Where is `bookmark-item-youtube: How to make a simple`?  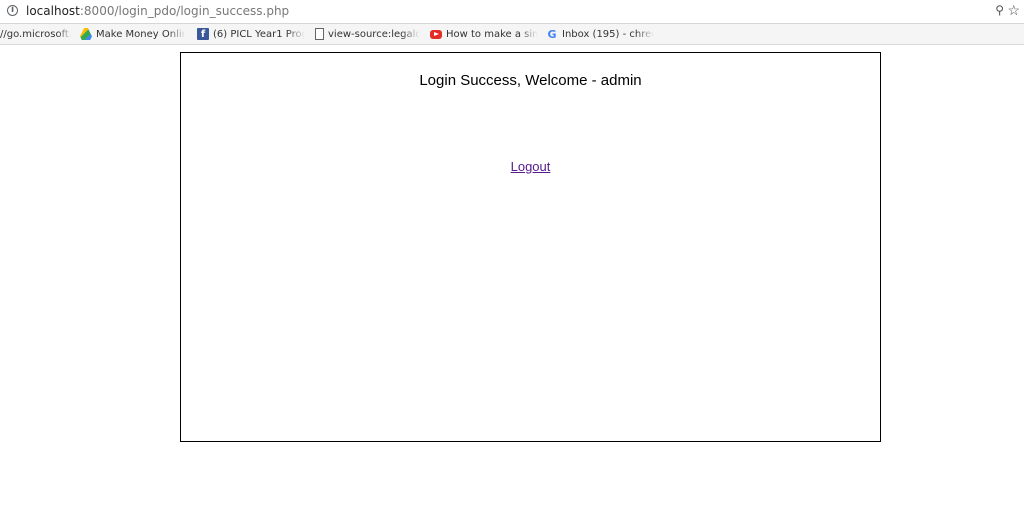 bookmark-item-youtube: How to make a simple is located at coordinates (484, 35).